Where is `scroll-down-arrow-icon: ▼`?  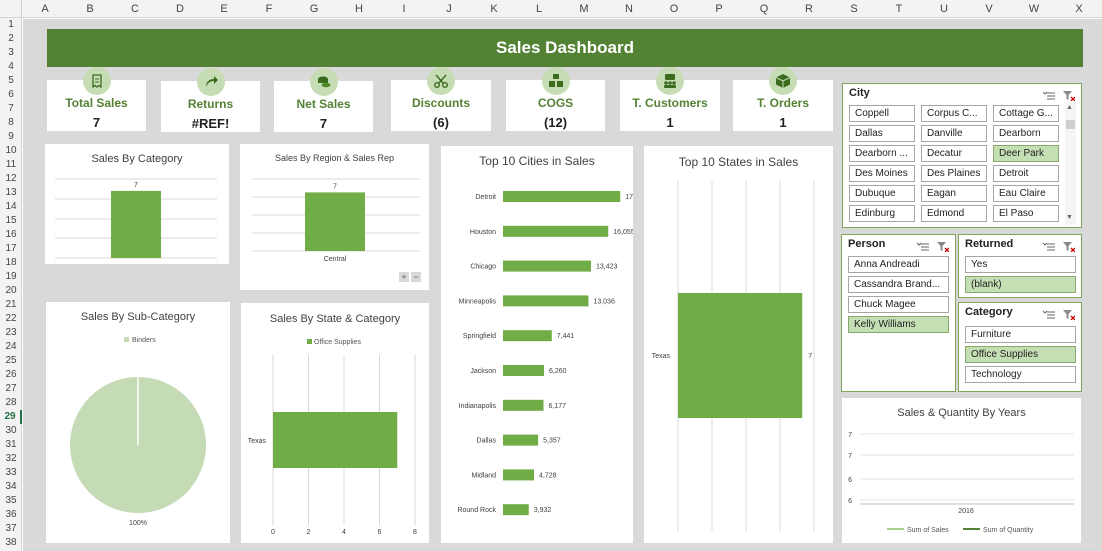
scroll-down-arrow-icon: ▼ is located at coordinates (1069, 217).